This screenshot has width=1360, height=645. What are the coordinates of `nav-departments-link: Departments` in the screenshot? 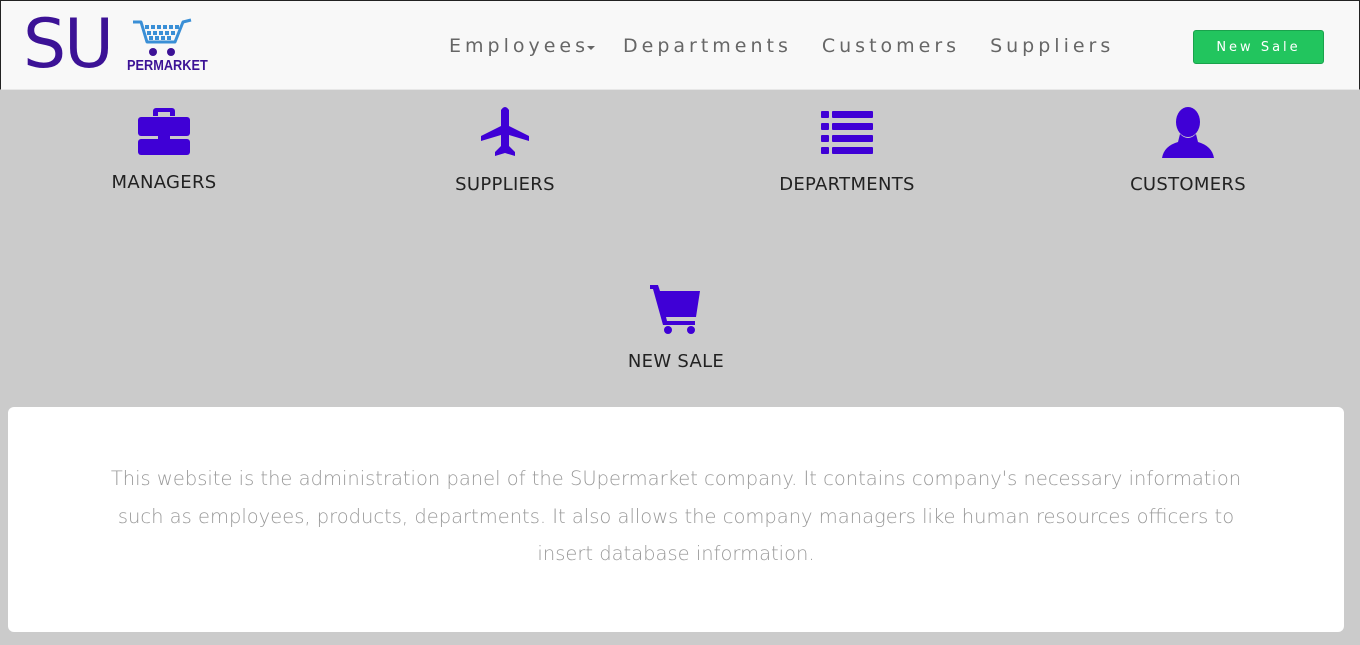 It's located at (707, 46).